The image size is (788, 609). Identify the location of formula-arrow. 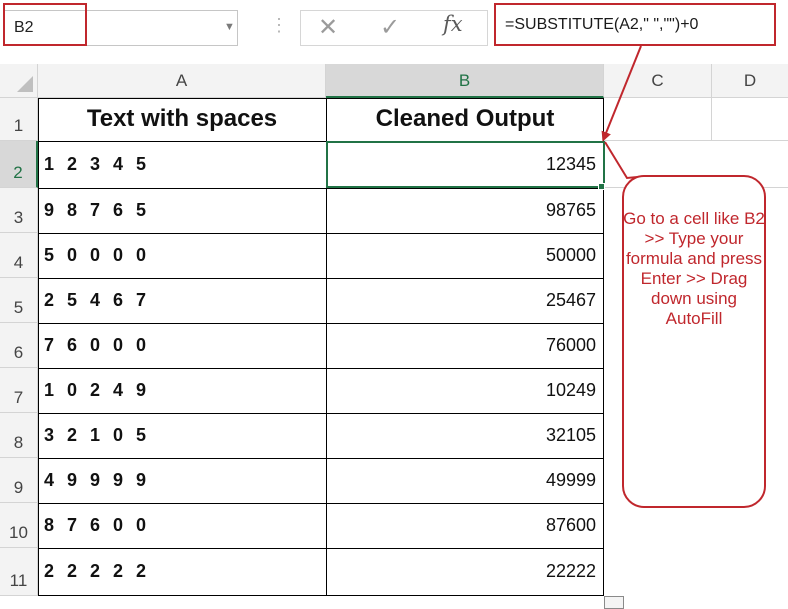
(621, 93).